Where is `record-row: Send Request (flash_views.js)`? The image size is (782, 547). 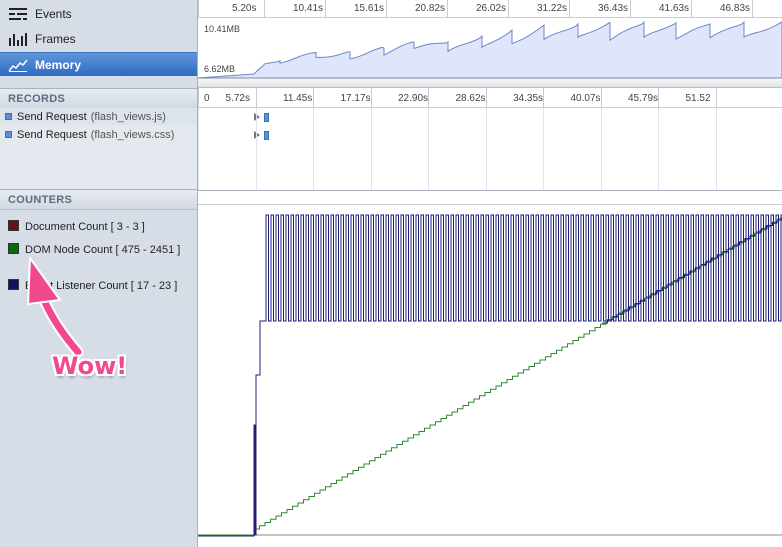 record-row: Send Request (flash_views.js) is located at coordinates (98, 116).